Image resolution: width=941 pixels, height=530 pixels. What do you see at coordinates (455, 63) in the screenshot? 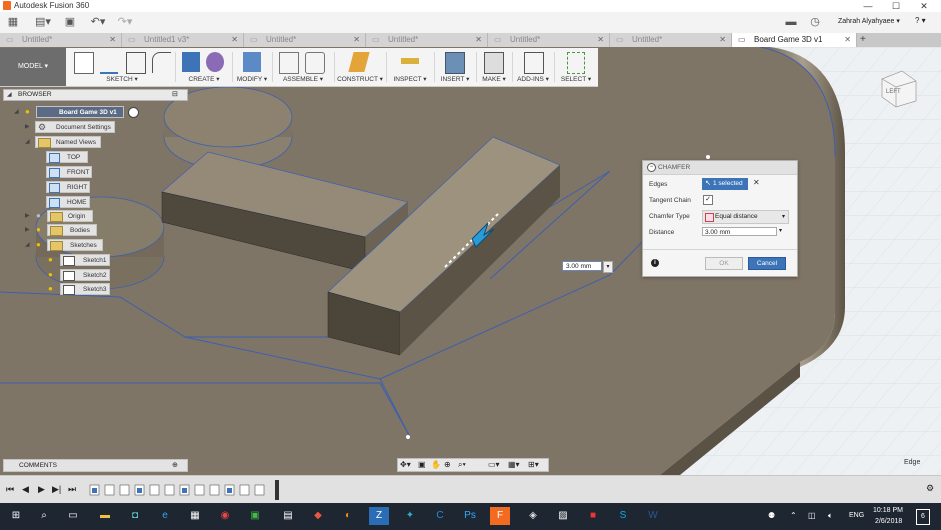
I see `insert-image-icon` at bounding box center [455, 63].